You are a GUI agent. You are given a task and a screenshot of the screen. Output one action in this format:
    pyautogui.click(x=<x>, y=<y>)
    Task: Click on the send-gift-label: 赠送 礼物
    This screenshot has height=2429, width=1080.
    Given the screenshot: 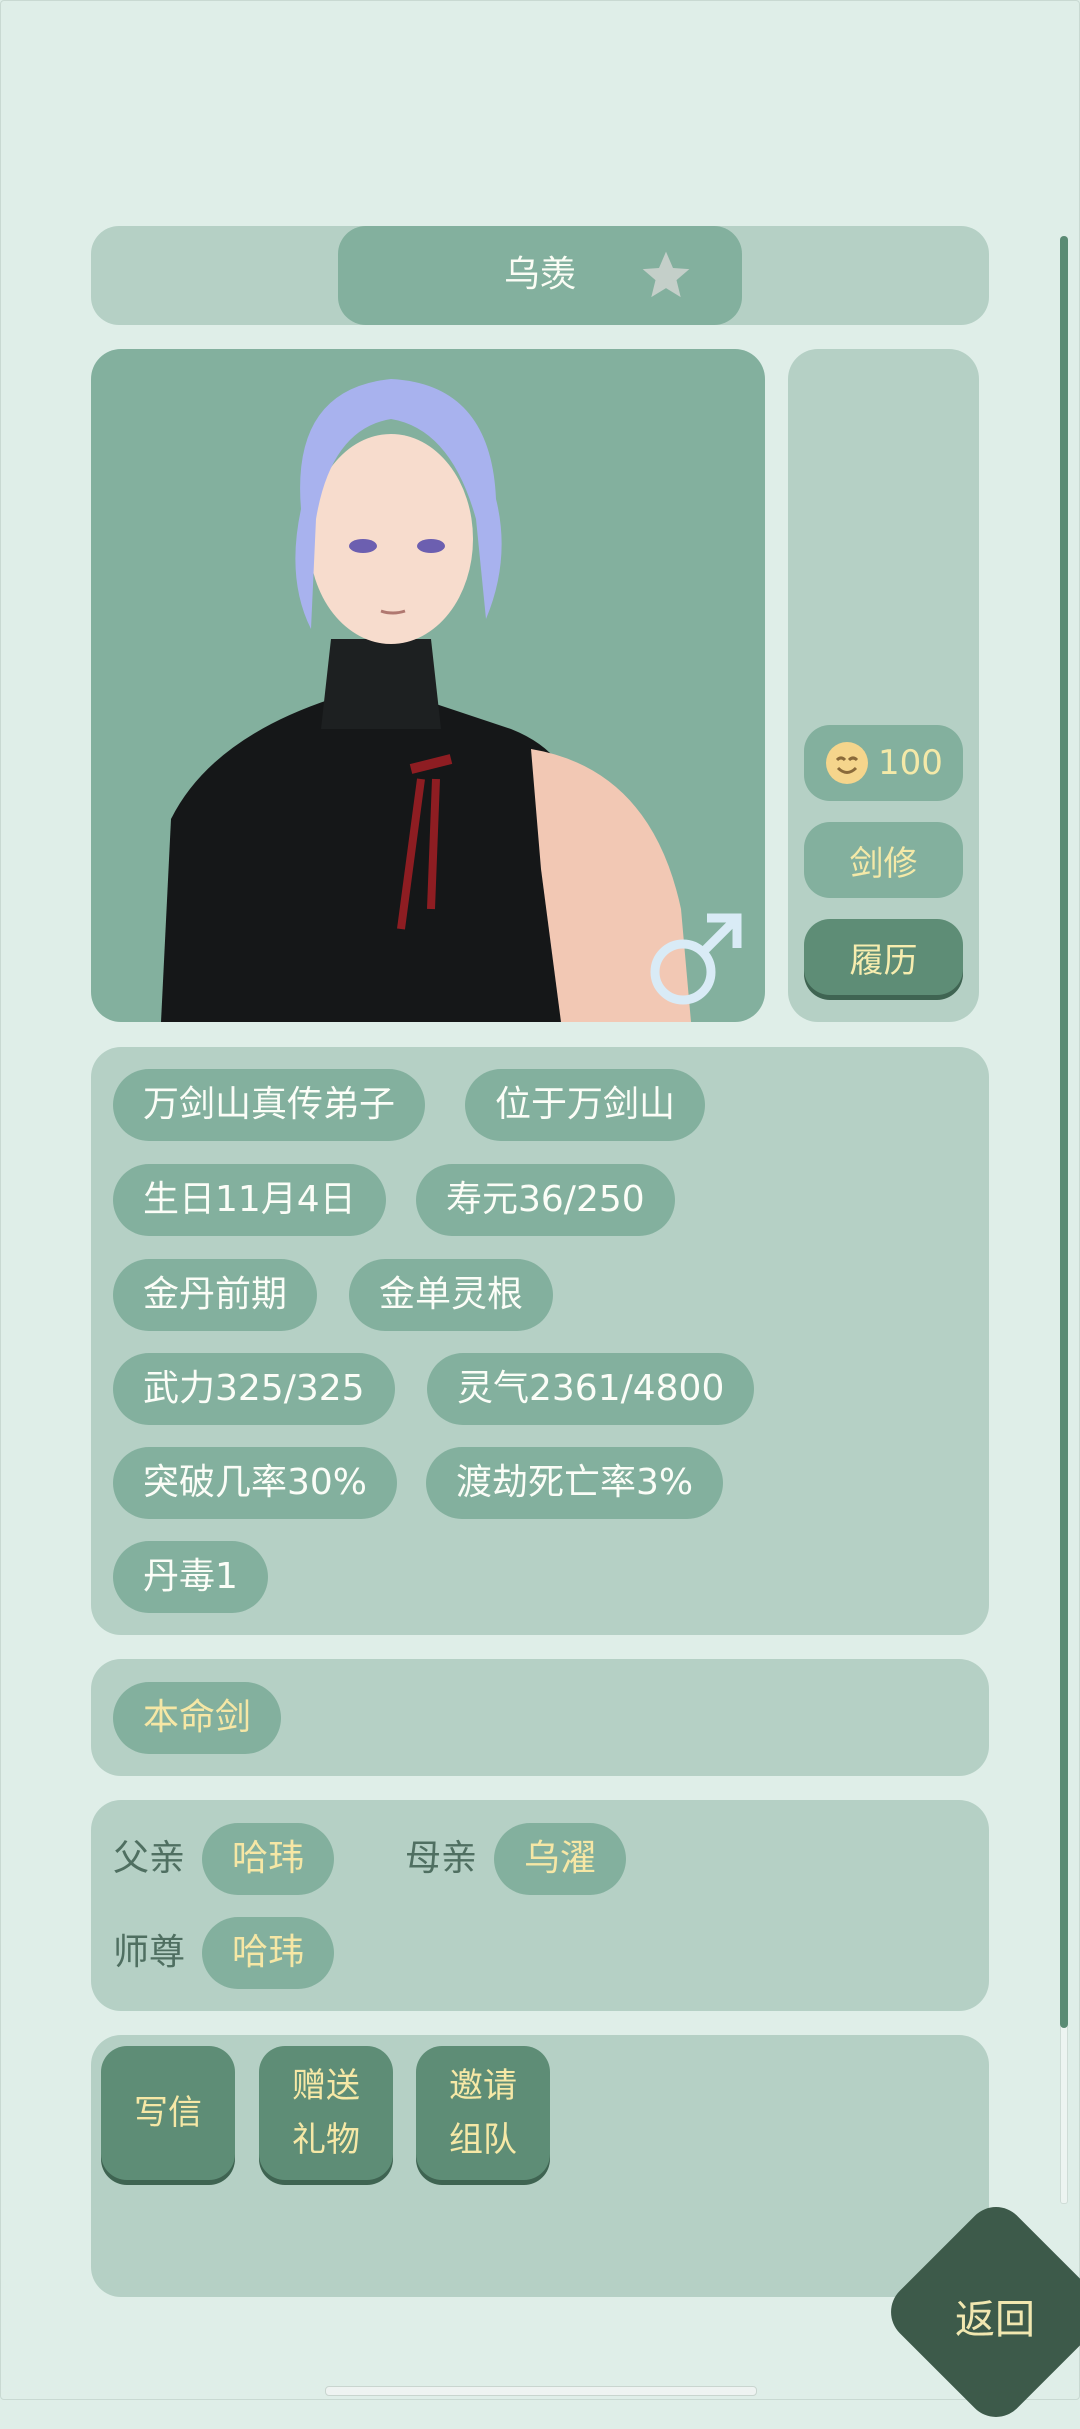 What is the action you would take?
    pyautogui.click(x=326, y=2113)
    